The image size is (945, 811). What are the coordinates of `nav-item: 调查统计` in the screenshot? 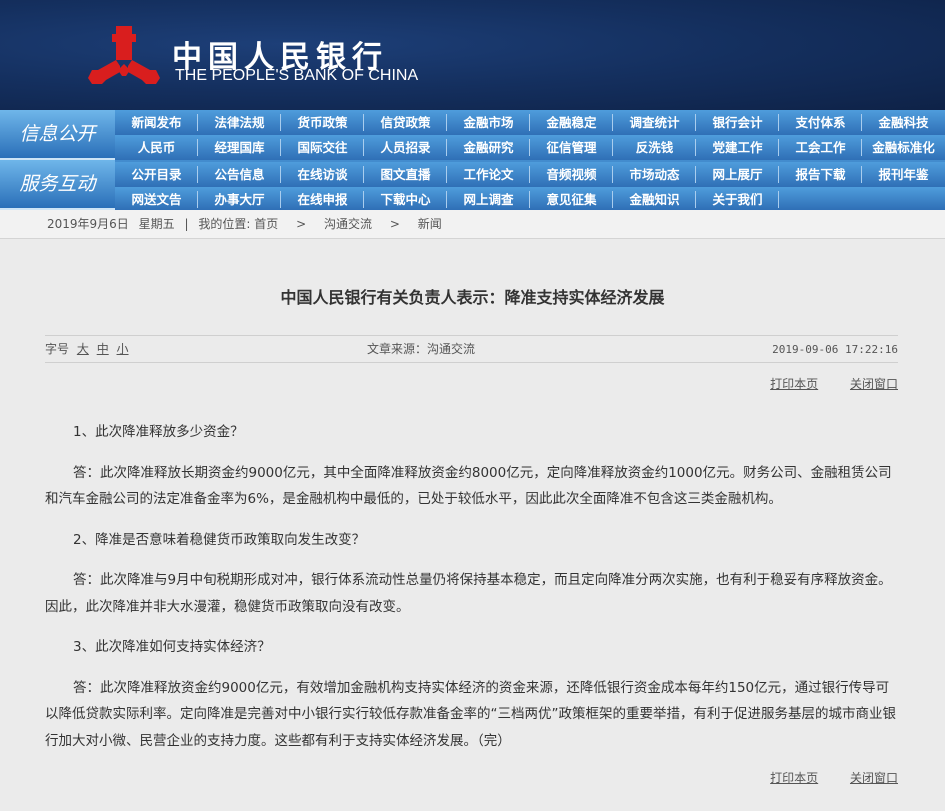 It's located at (654, 122).